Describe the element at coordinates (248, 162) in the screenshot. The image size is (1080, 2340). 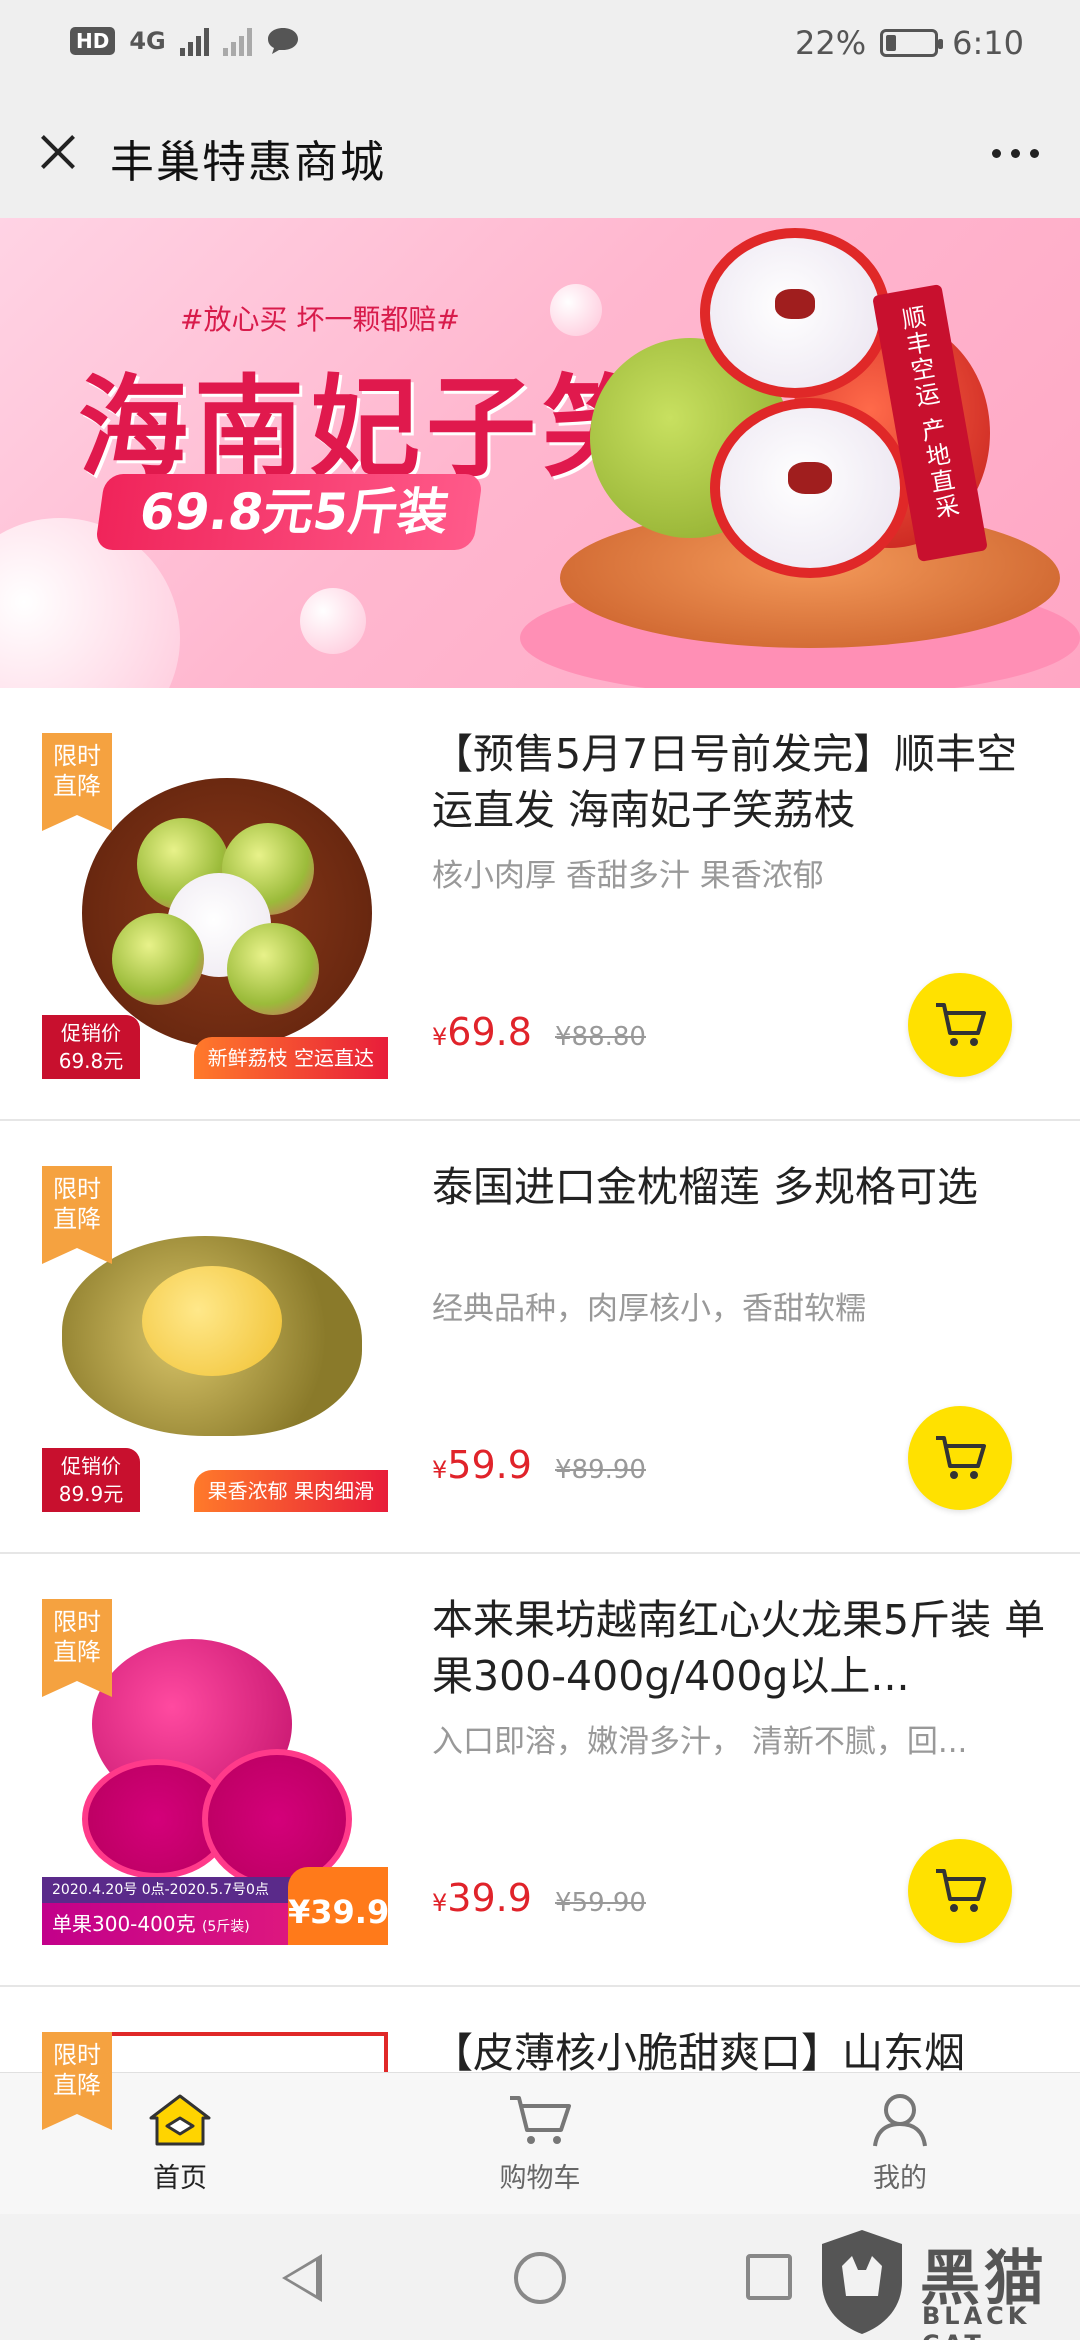
I see `page-title: 丰巢特惠商城` at that location.